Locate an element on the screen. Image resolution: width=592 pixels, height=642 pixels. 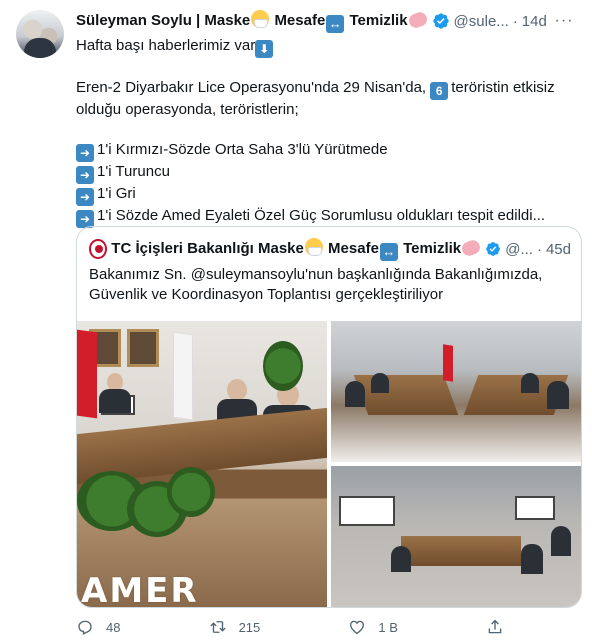
body-line: Hafta başı haberlerimiz var ⬇ is located at coordinates (326, 47).